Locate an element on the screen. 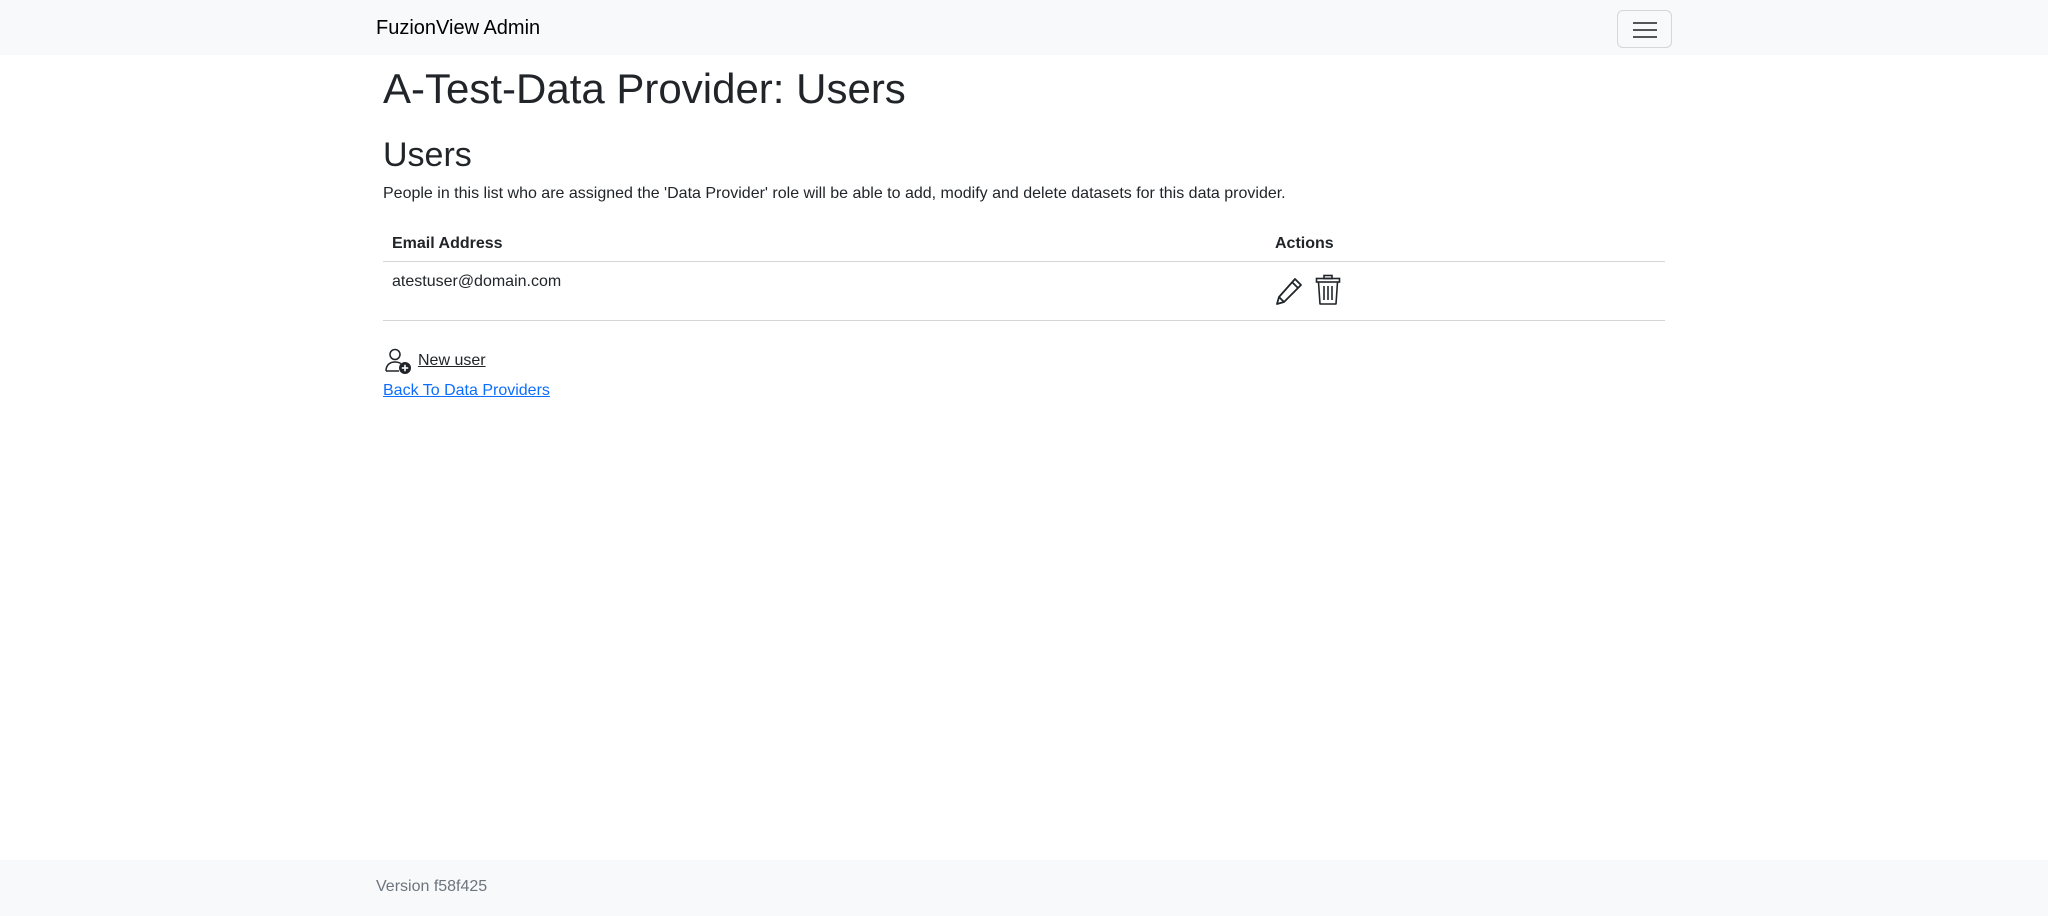 This screenshot has width=2048, height=916. version-text: Version f58f425 is located at coordinates (432, 886).